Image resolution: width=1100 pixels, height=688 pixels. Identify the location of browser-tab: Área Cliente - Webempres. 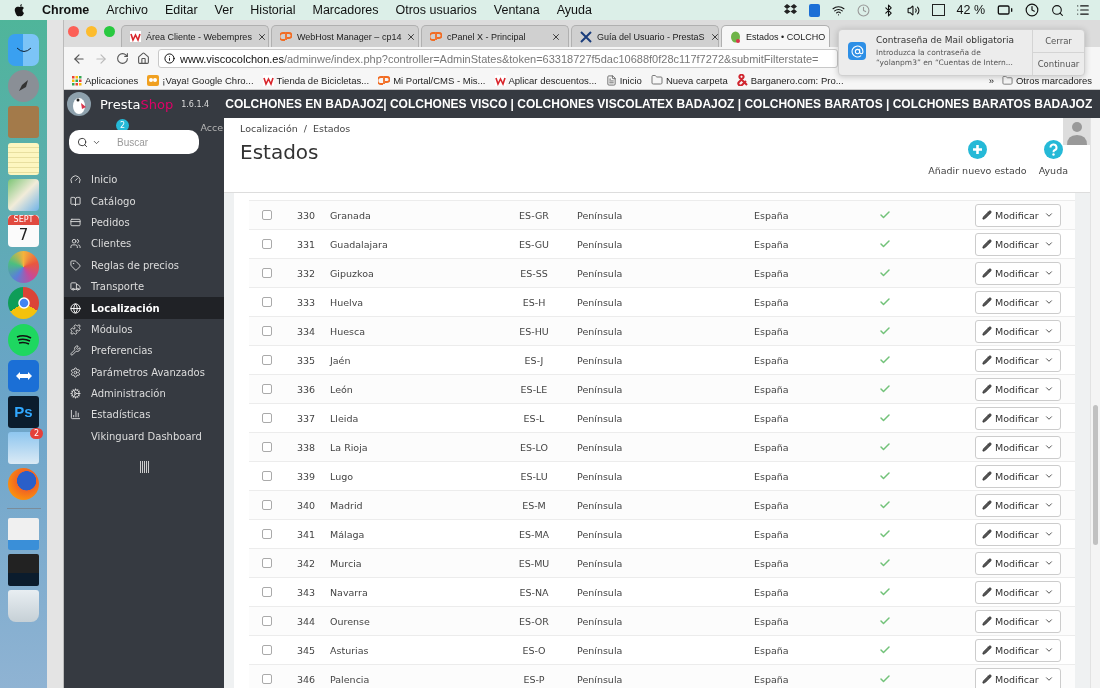
(195, 36).